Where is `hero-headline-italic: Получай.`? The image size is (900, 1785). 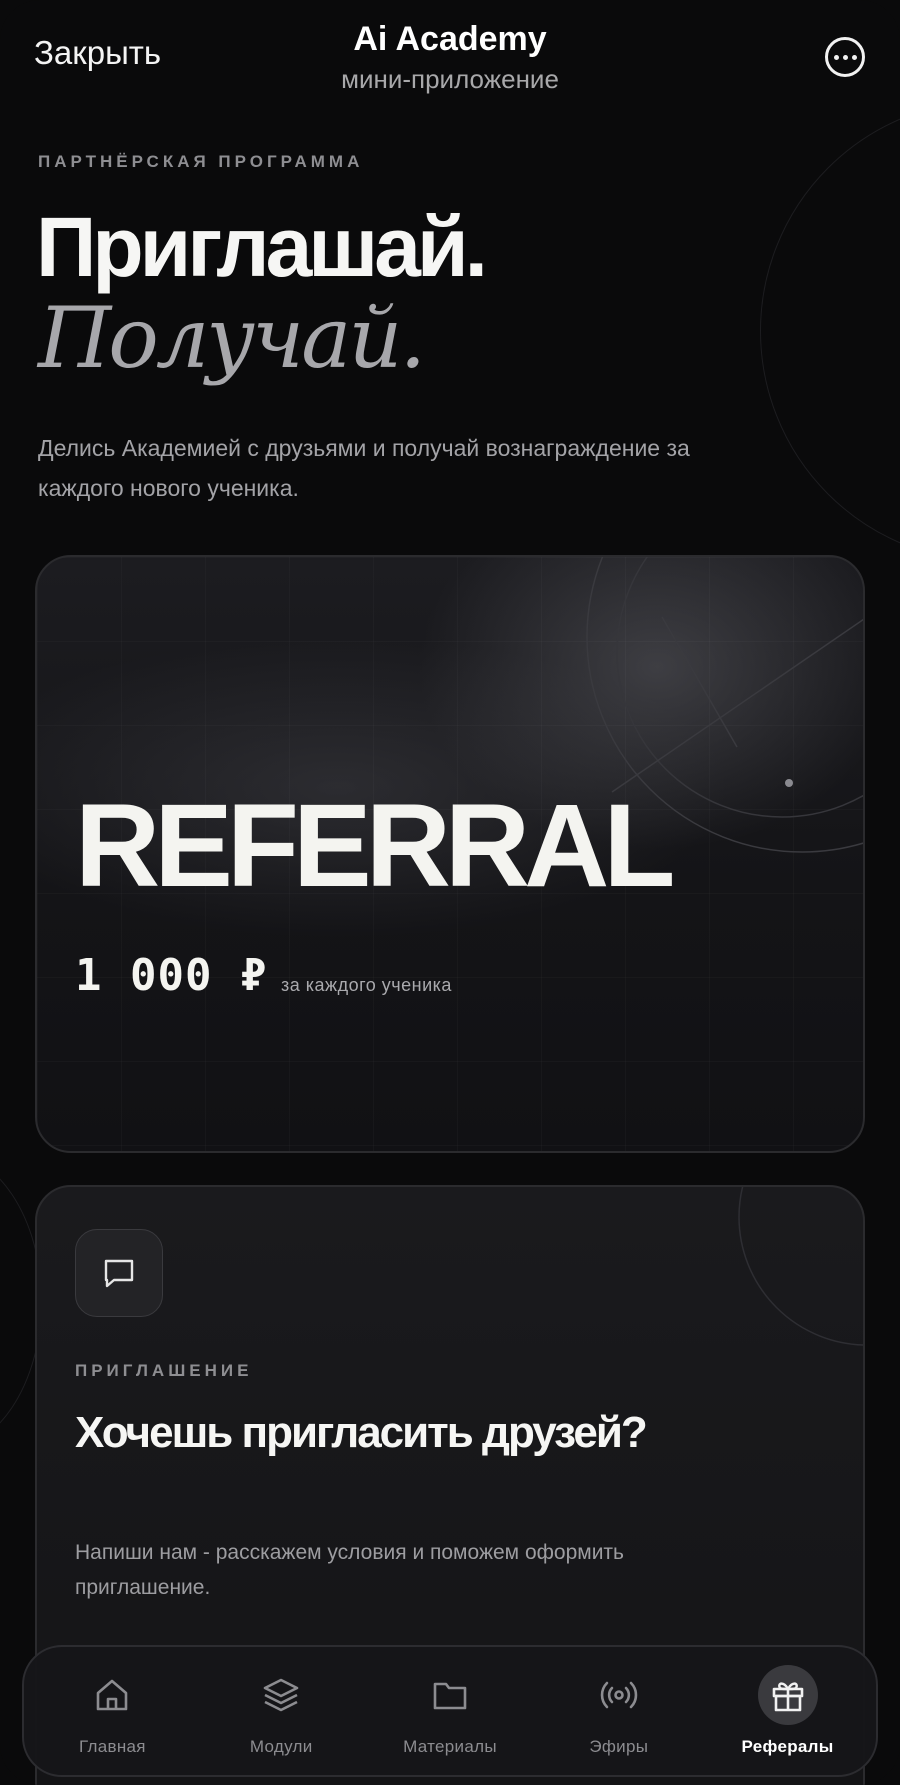 hero-headline-italic: Получай. is located at coordinates (232, 338).